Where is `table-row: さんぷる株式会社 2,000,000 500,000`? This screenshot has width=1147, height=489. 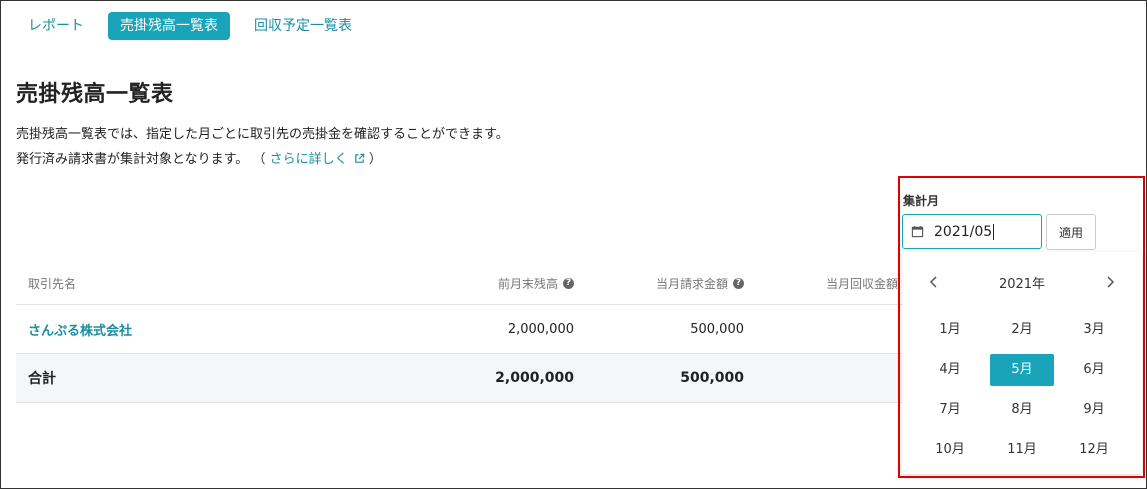
table-row: さんぷる株式会社 2,000,000 500,000 is located at coordinates (466, 329).